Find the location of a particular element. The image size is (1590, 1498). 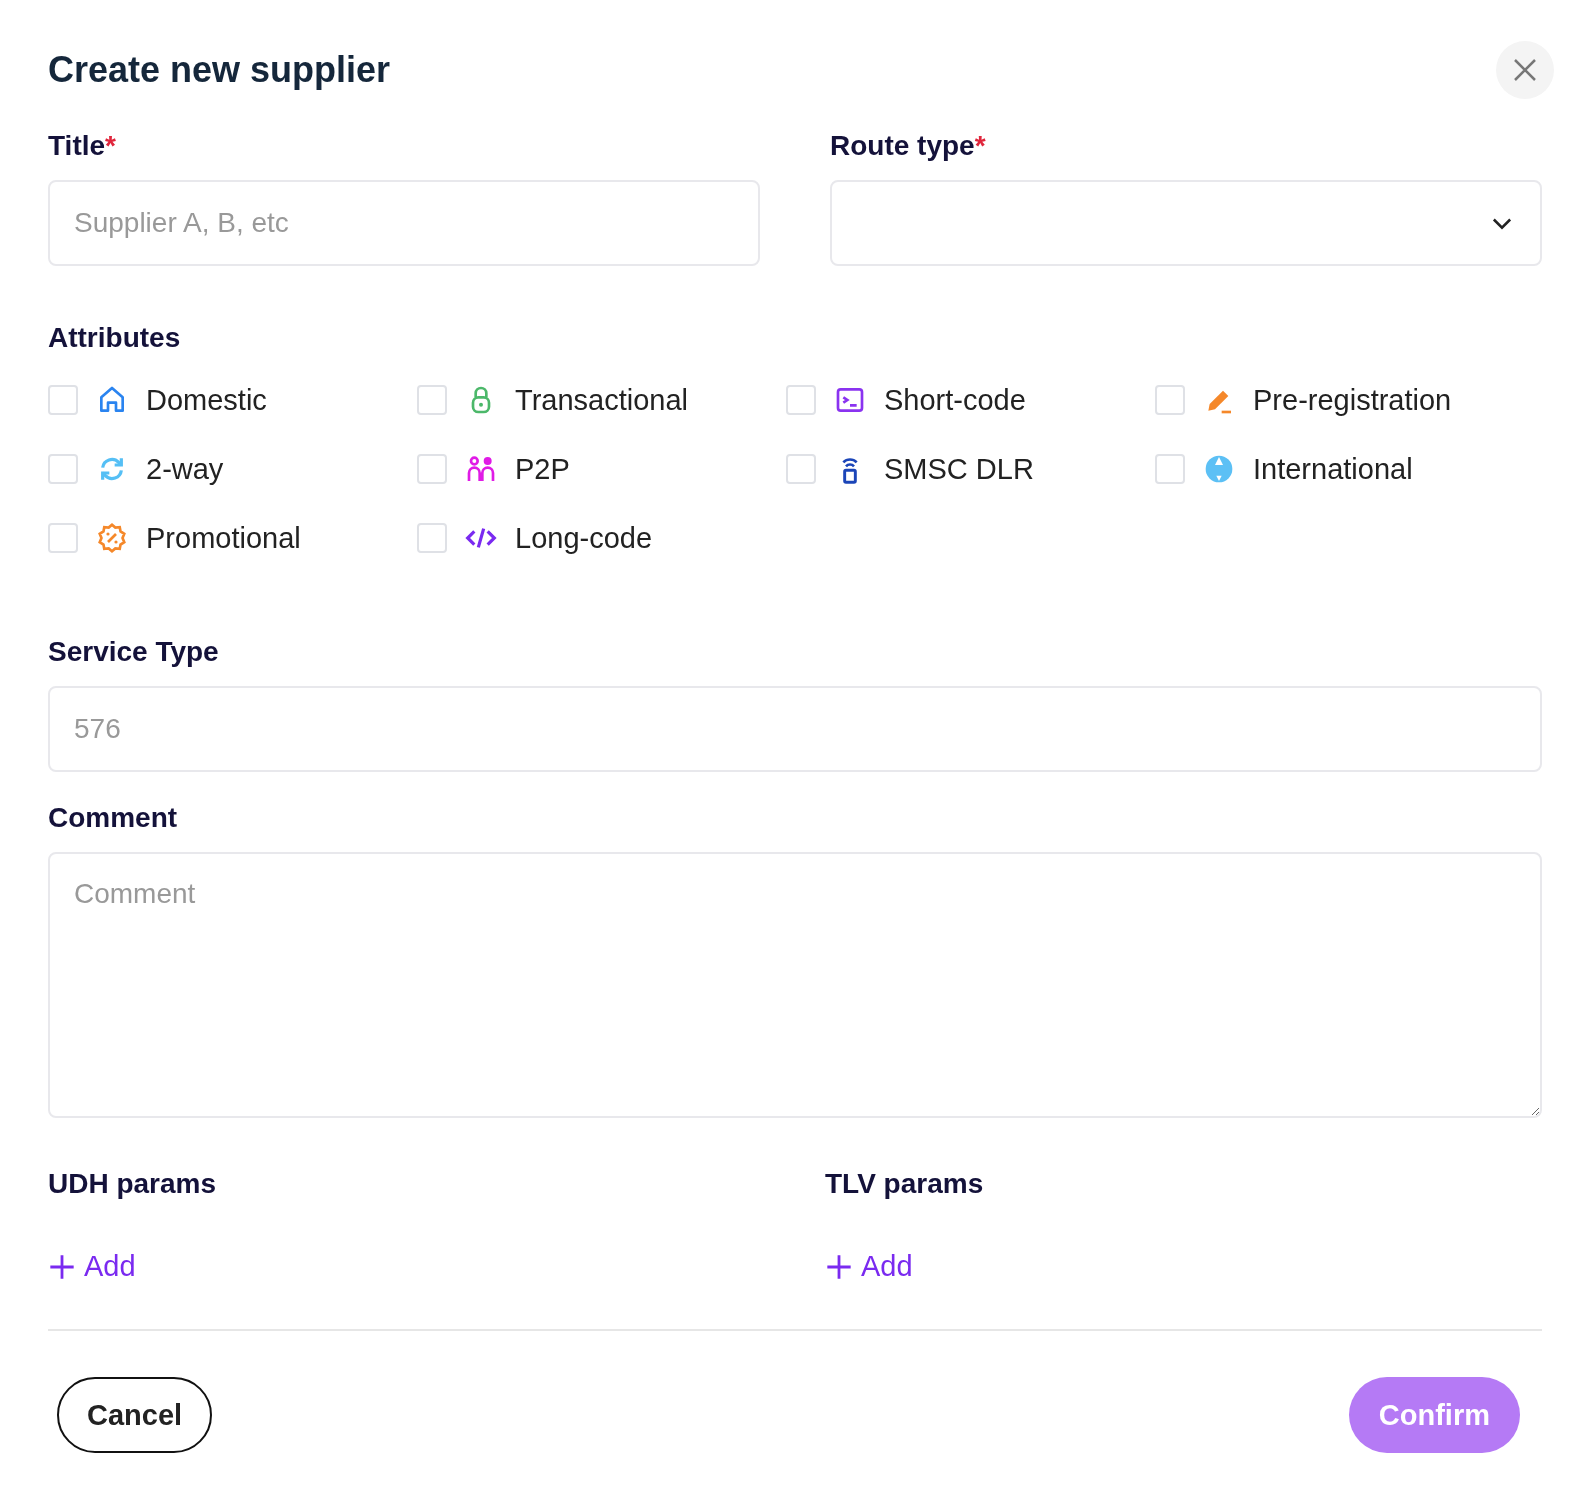

checkbox-label: International is located at coordinates (1333, 469).